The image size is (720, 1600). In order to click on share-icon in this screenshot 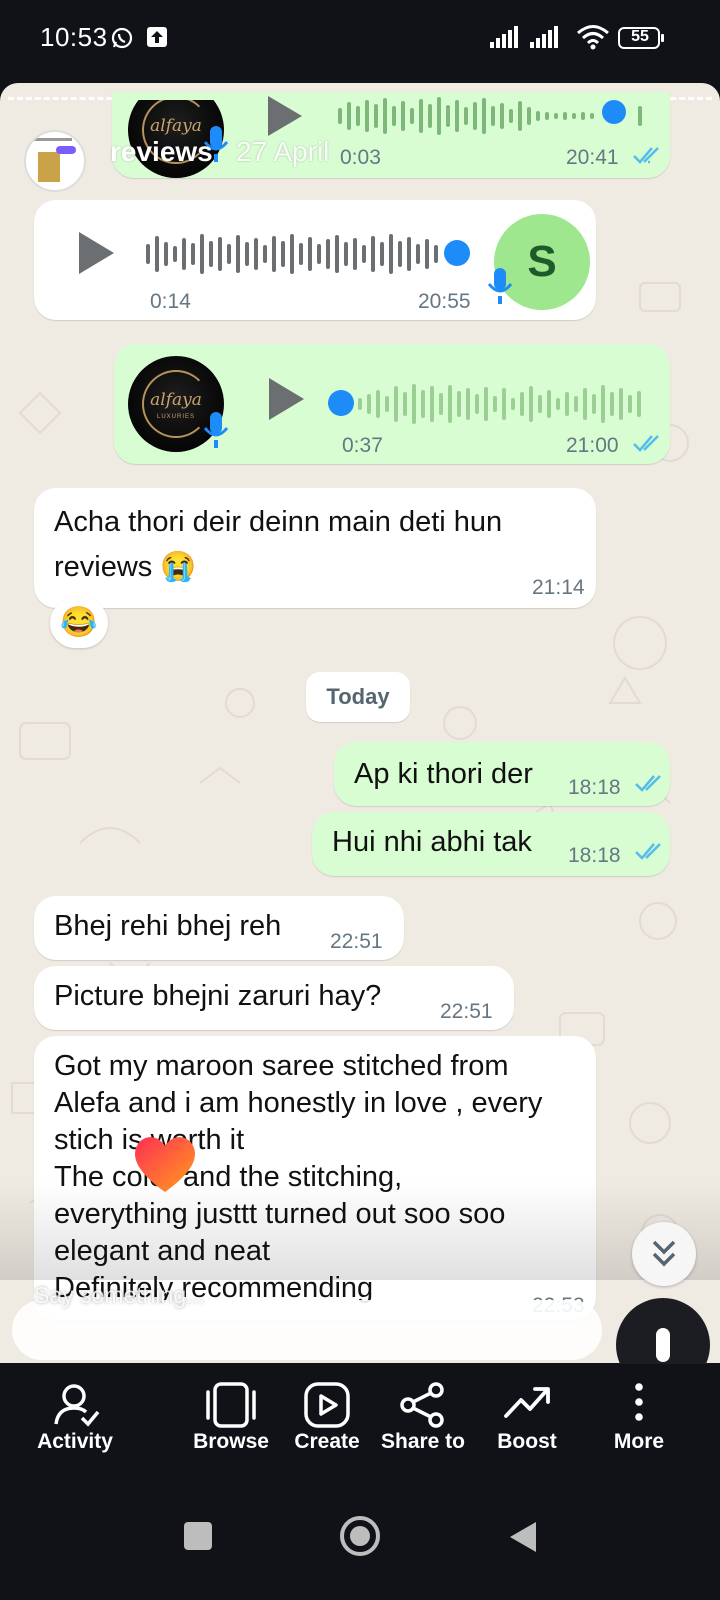, I will do `click(422, 1405)`.